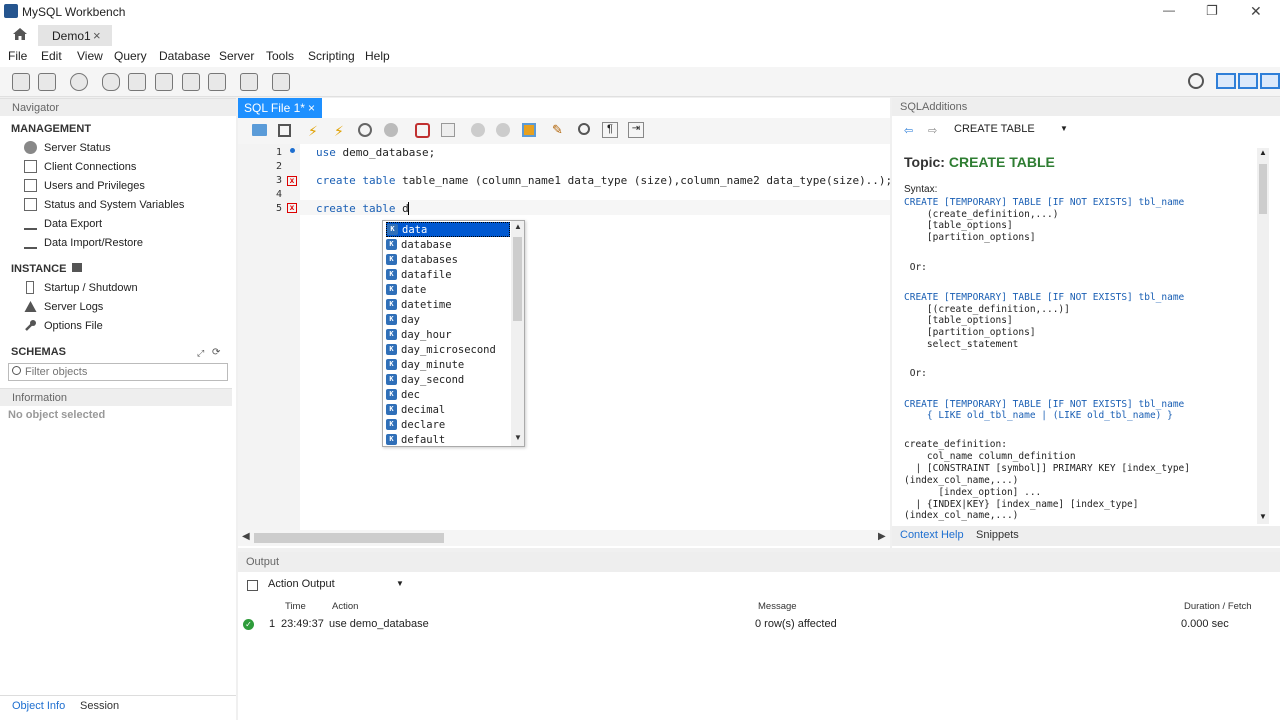 The width and height of the screenshot is (1280, 720). I want to click on new-sql-tab-icon, so click(21, 82).